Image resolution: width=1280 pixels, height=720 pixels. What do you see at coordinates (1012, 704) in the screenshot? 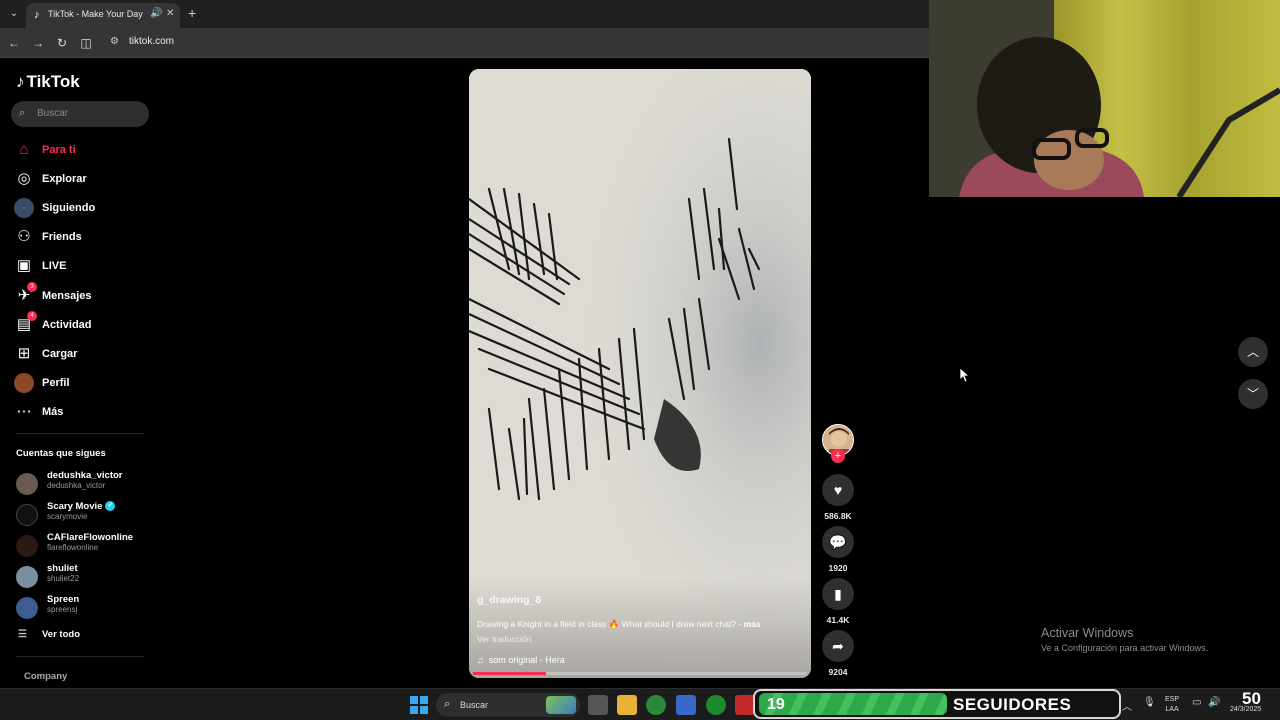
I see `followers-label: SEGUIDORES` at bounding box center [1012, 704].